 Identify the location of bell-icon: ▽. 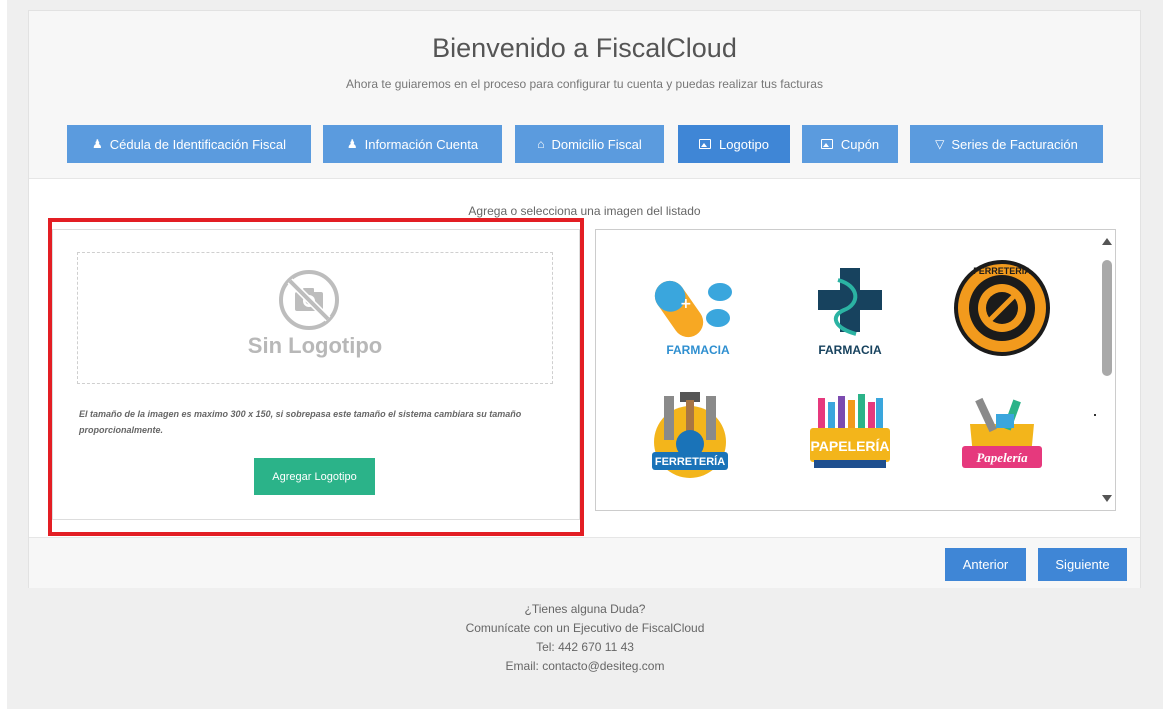
(940, 144).